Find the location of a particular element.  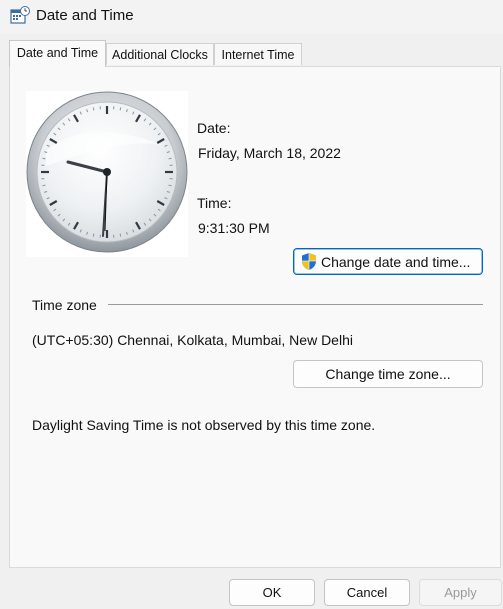

date-time-icon is located at coordinates (20, 16).